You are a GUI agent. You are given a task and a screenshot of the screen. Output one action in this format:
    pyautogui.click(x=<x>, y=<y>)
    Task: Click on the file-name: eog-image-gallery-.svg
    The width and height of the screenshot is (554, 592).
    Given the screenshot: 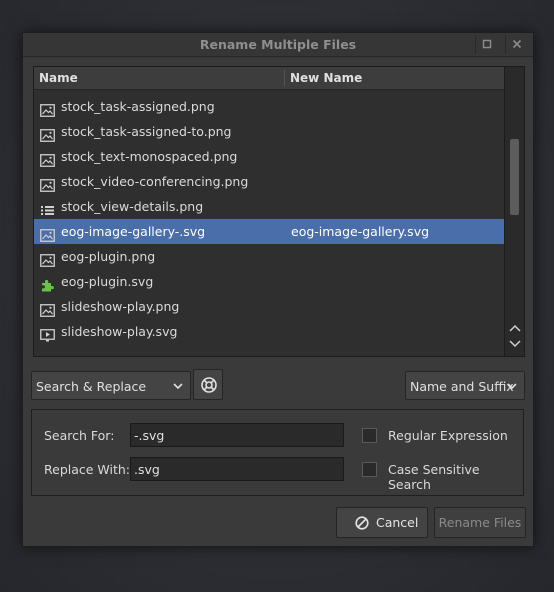 What is the action you would take?
    pyautogui.click(x=133, y=231)
    